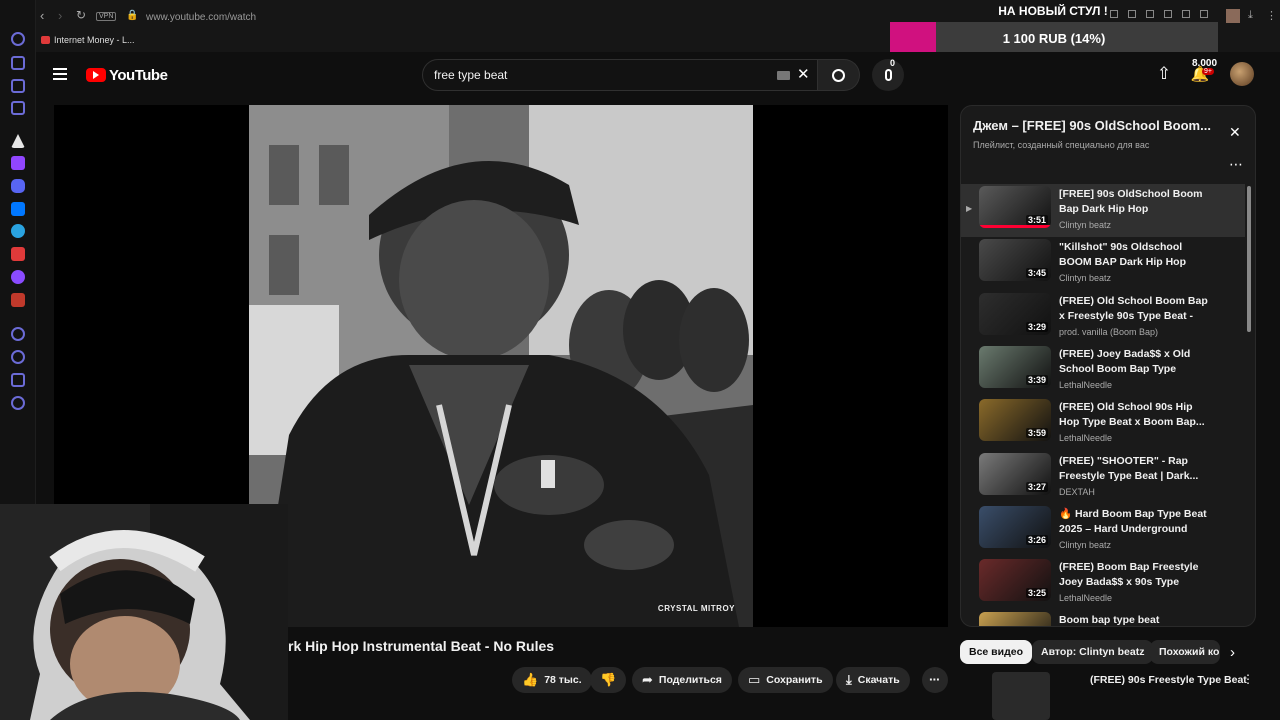 This screenshot has height=720, width=1280. Describe the element at coordinates (18, 277) in the screenshot. I see `alice-icon` at that location.